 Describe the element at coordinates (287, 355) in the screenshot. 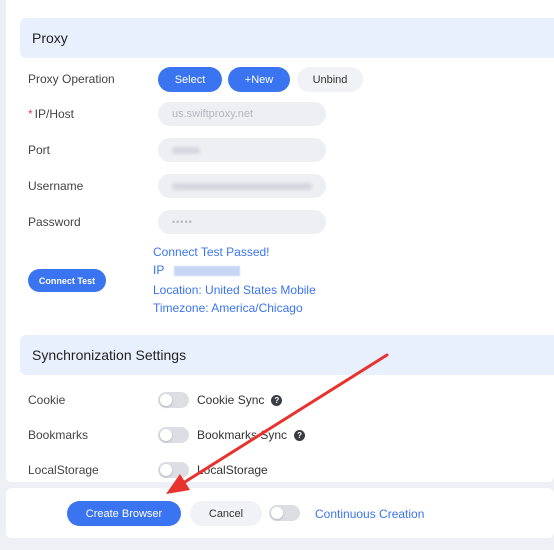

I see `sync-section-header: Synchronization Settings` at that location.